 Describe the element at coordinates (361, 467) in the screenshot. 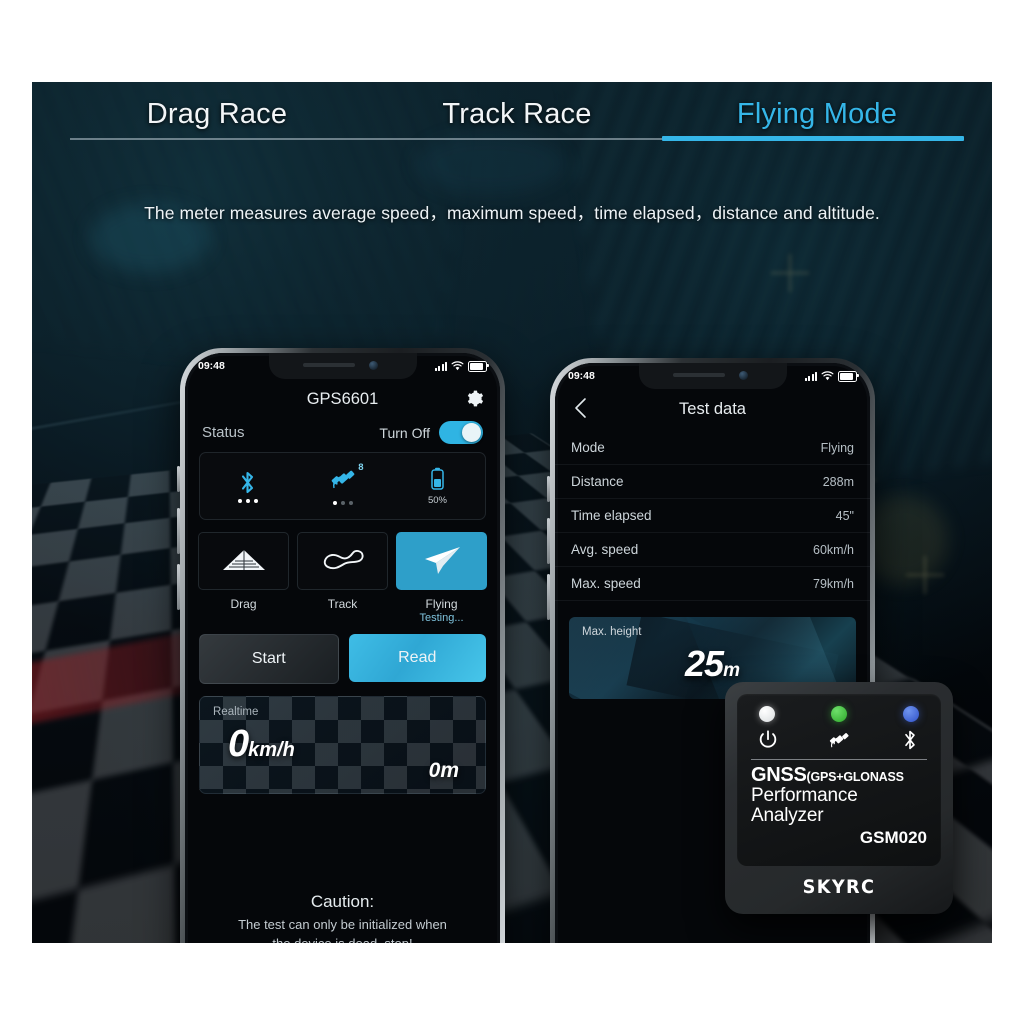

I see `satellite-count: 8` at that location.